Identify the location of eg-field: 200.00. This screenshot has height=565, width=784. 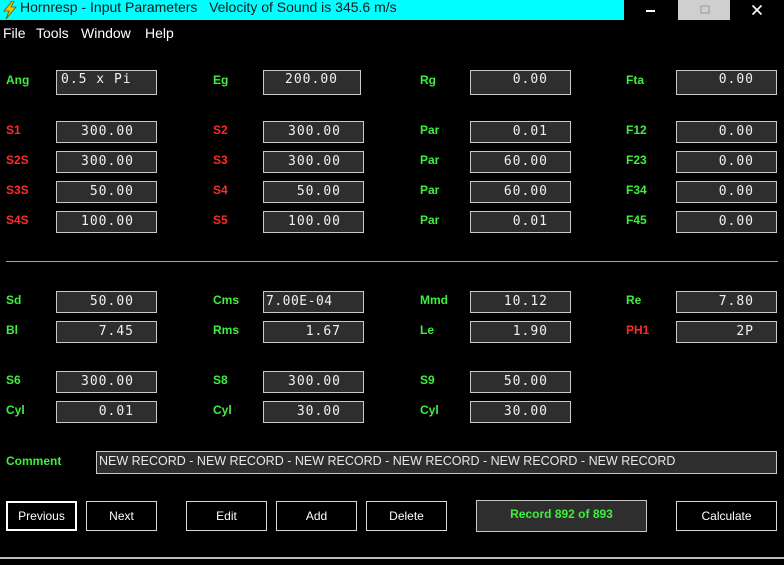
(312, 82).